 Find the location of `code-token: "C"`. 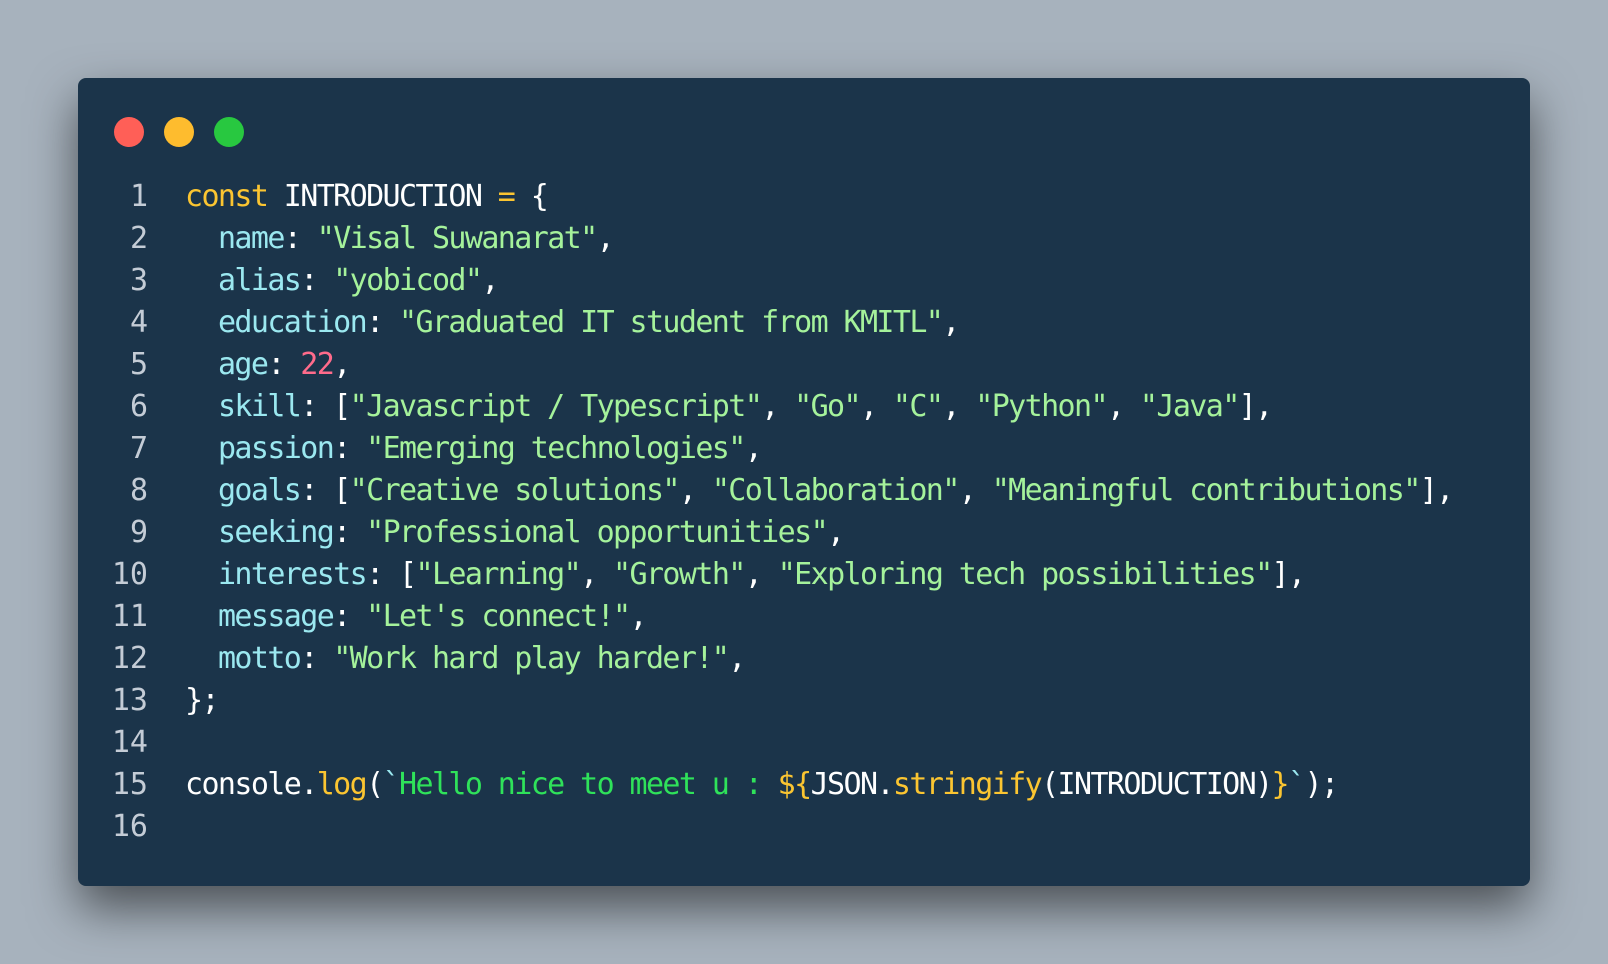

code-token: "C" is located at coordinates (918, 406).